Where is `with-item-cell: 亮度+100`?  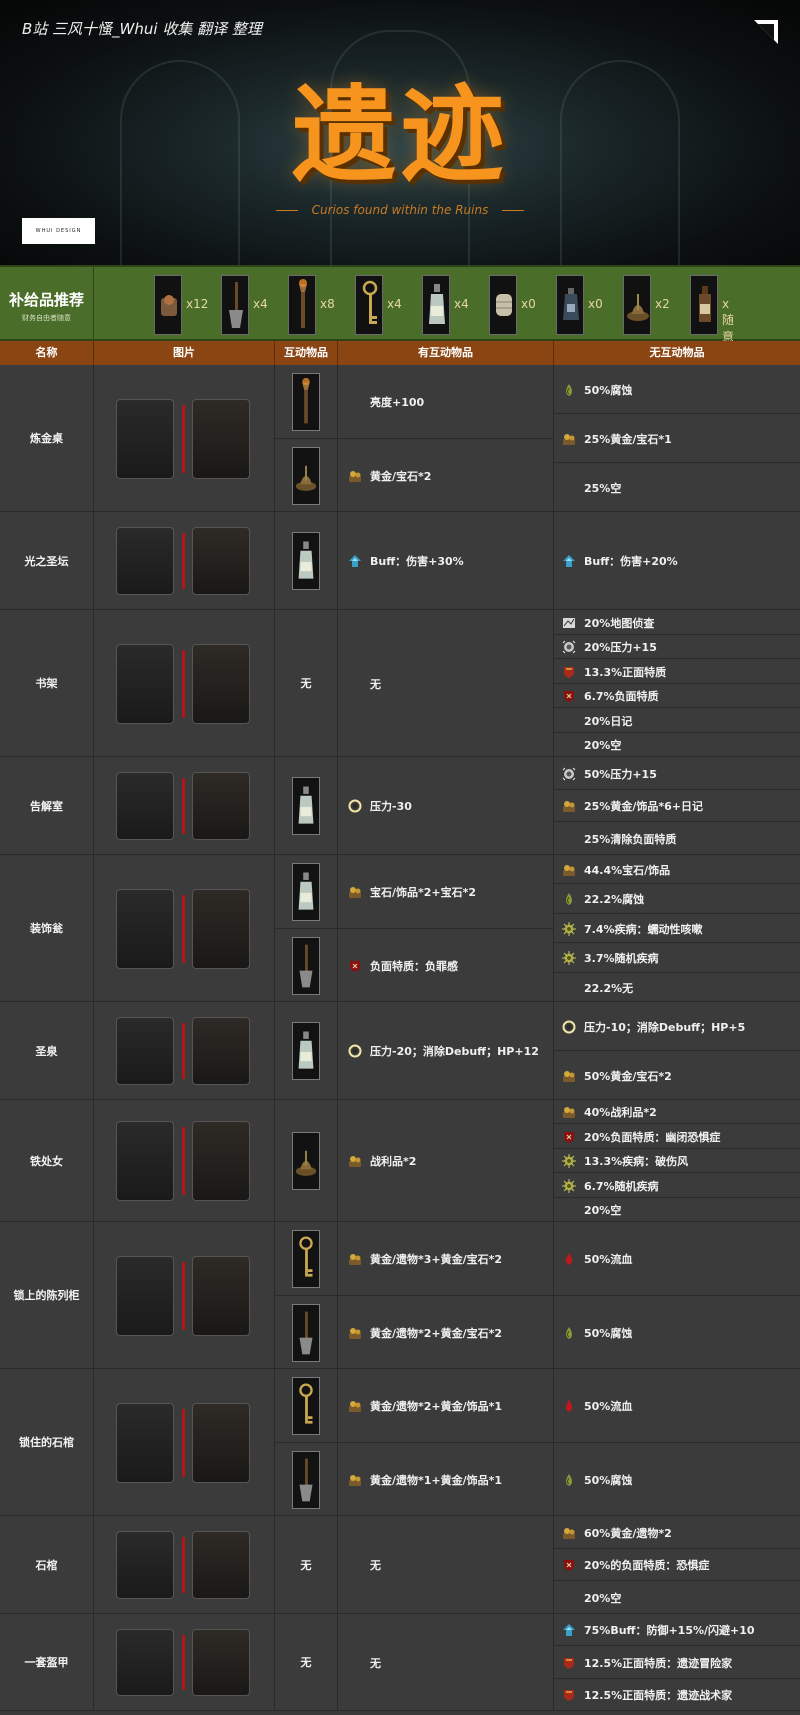
with-item-cell: 亮度+100 is located at coordinates (446, 402).